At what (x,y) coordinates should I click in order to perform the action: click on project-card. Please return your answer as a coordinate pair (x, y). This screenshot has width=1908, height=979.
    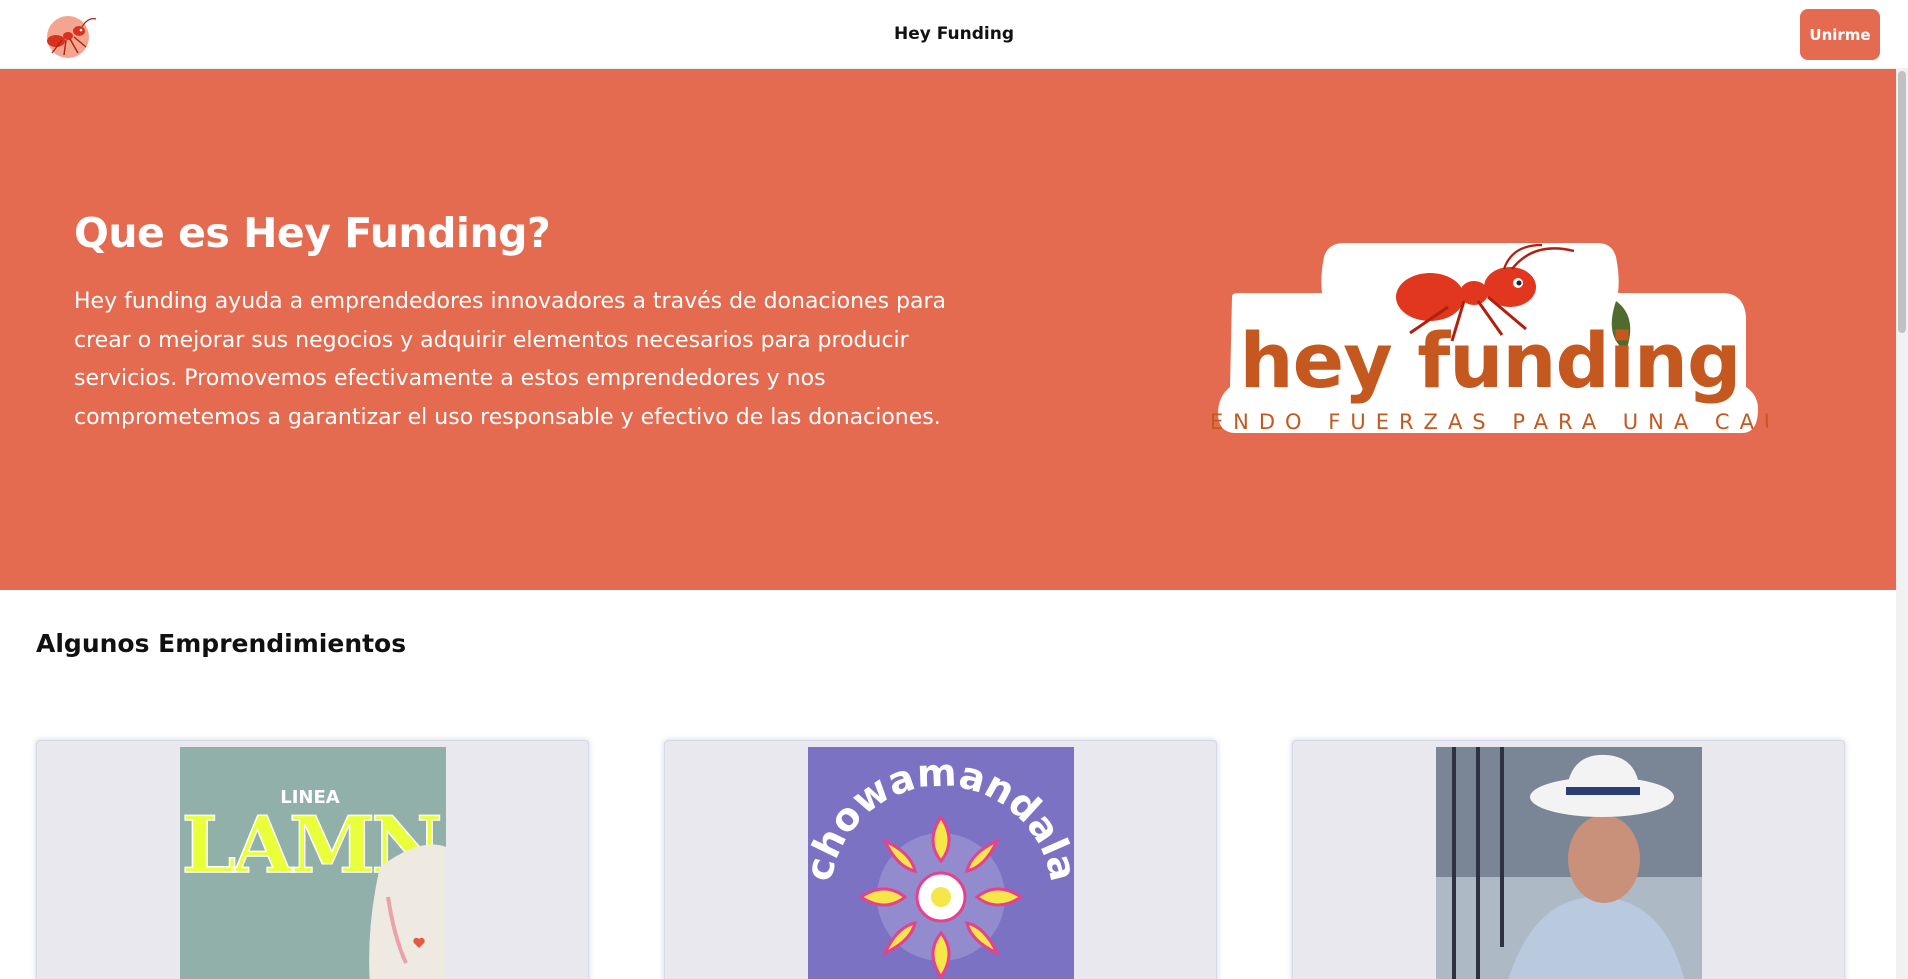
    Looking at the image, I should click on (1568, 859).